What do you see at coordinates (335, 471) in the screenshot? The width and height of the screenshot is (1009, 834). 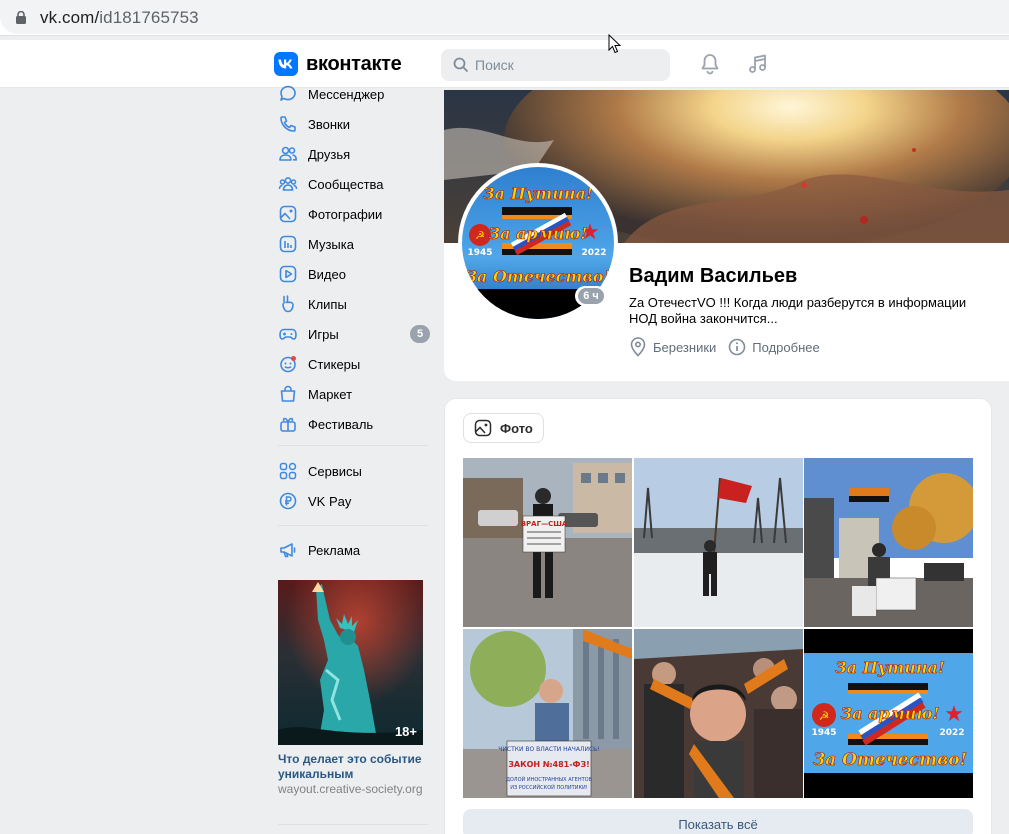 I see `sidebar-item-label: Сервисы` at bounding box center [335, 471].